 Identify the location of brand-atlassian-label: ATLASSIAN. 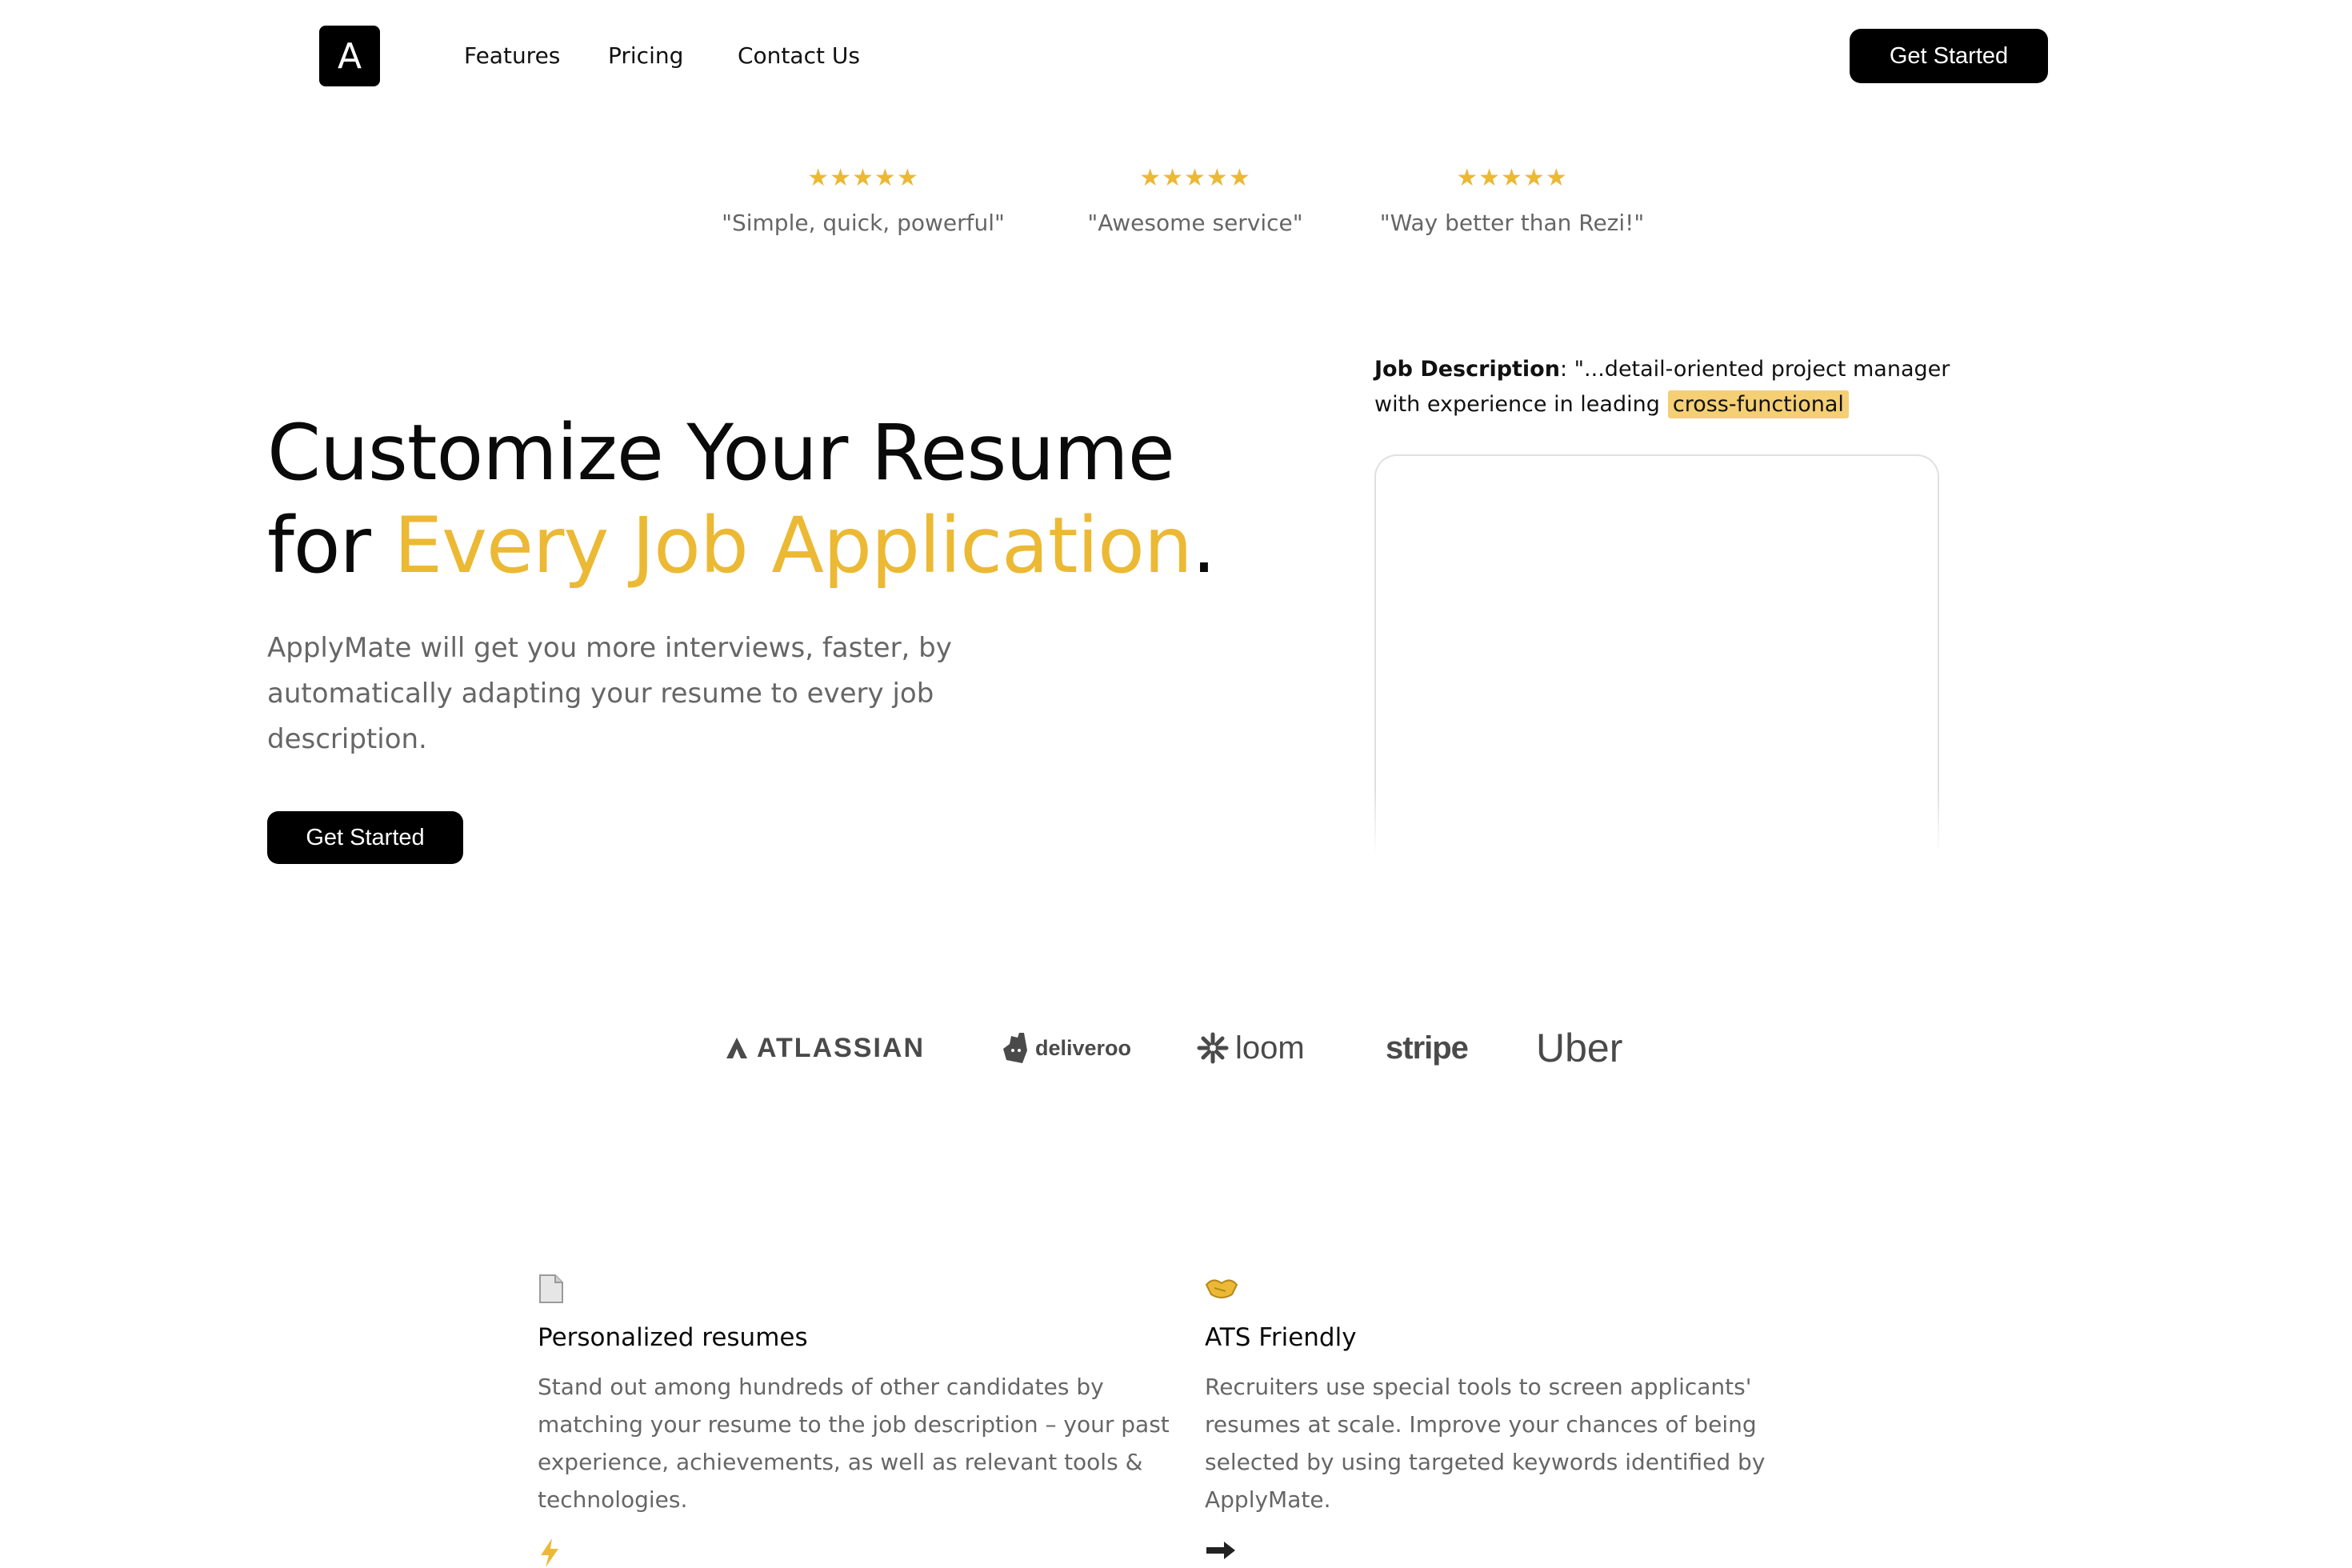
(841, 1047).